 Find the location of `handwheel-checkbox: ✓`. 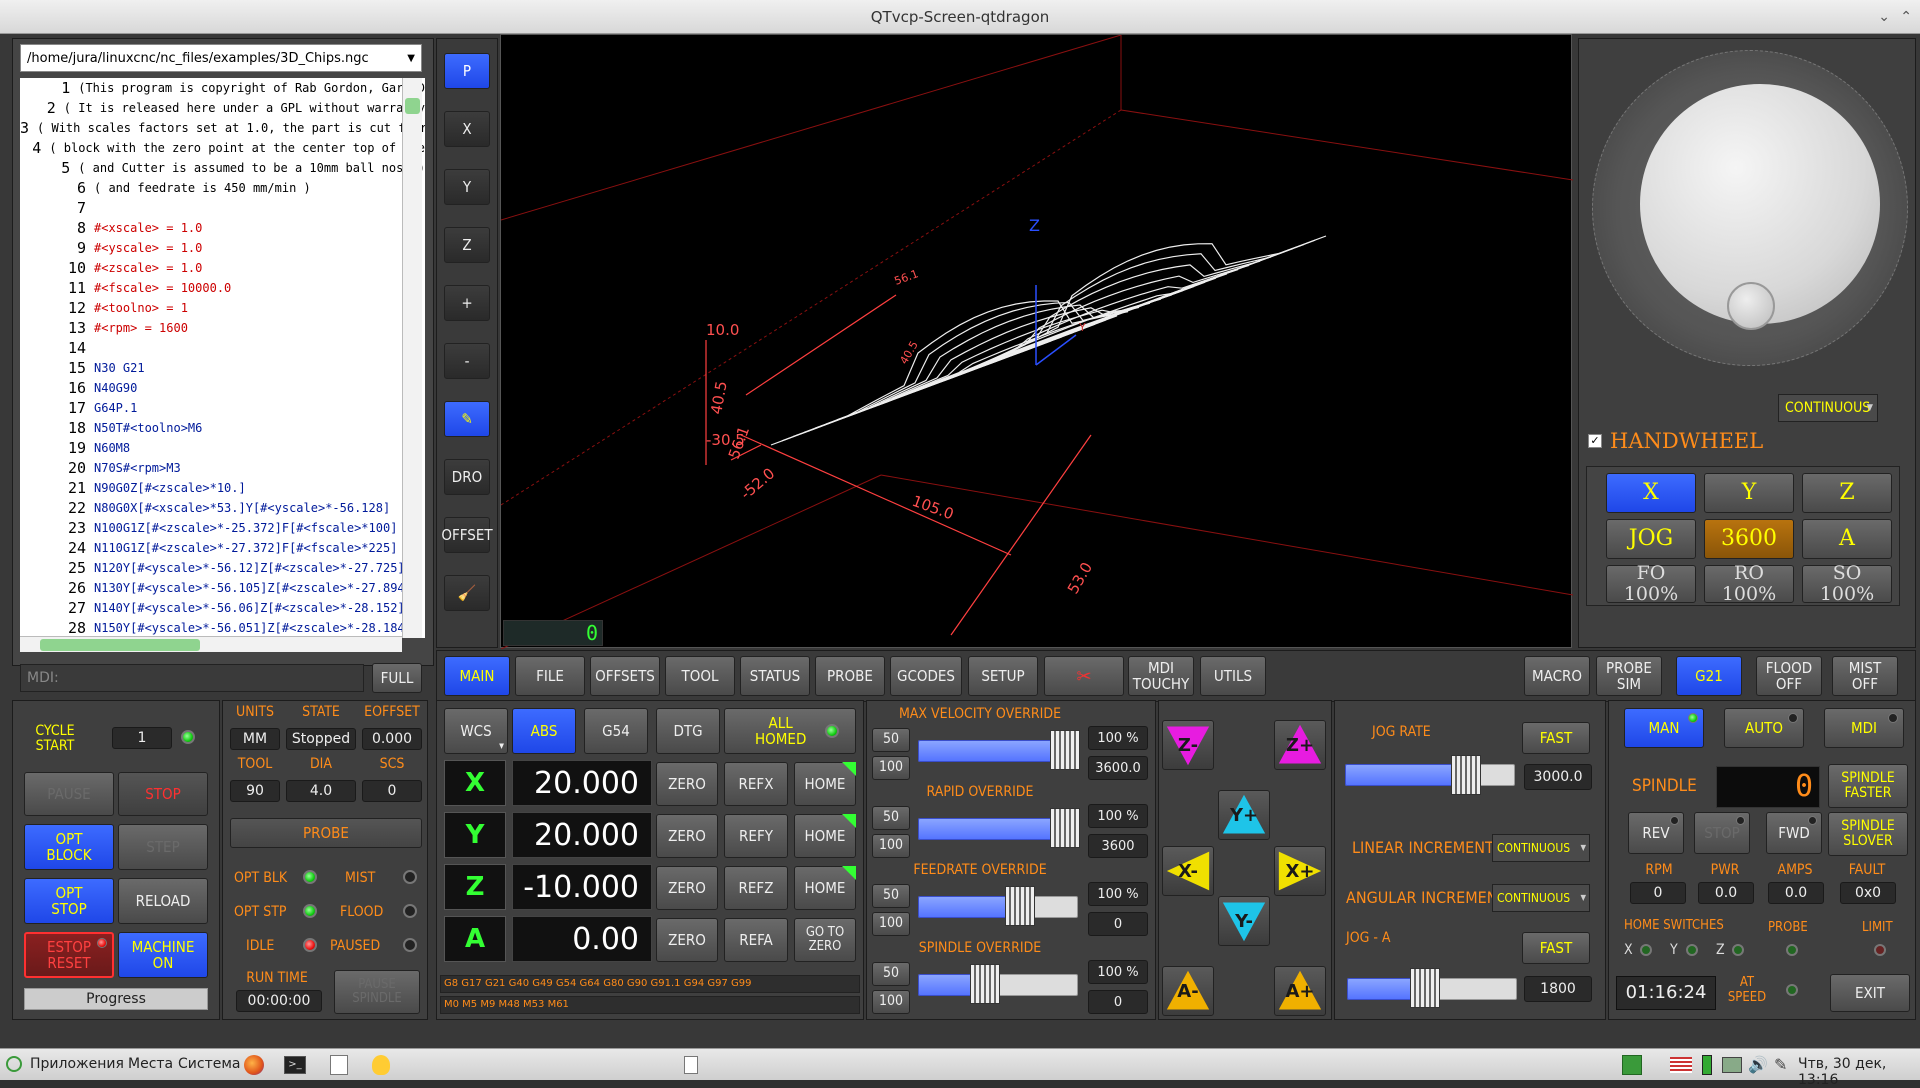

handwheel-checkbox: ✓ is located at coordinates (1595, 441).